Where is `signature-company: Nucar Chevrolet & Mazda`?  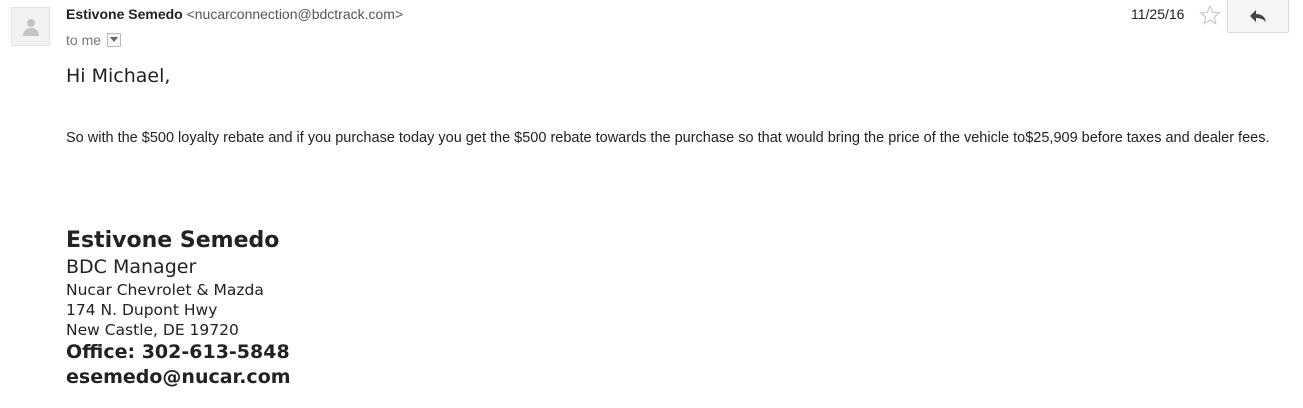
signature-company: Nucar Chevrolet & Mazda is located at coordinates (165, 290).